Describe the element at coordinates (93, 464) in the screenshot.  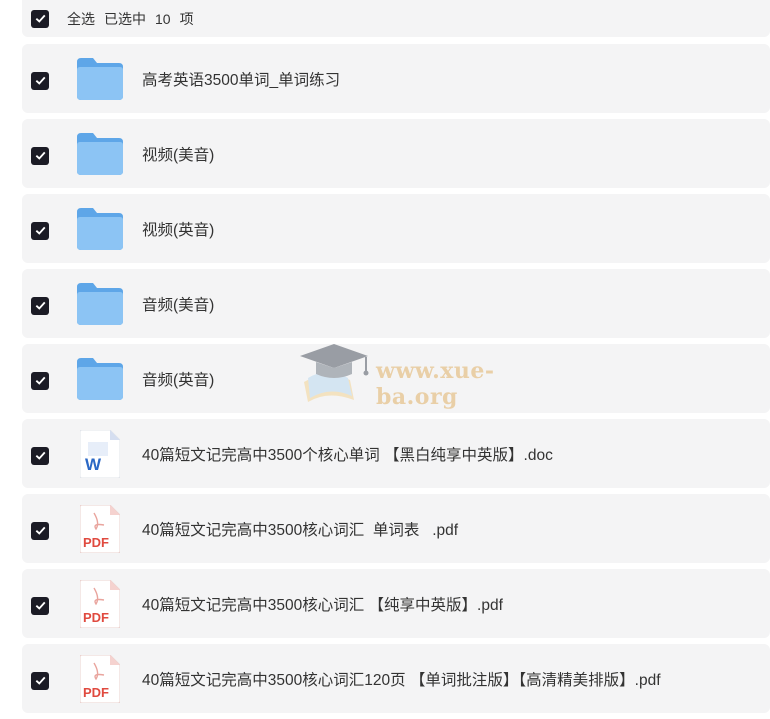
I see `word-letter: W` at that location.